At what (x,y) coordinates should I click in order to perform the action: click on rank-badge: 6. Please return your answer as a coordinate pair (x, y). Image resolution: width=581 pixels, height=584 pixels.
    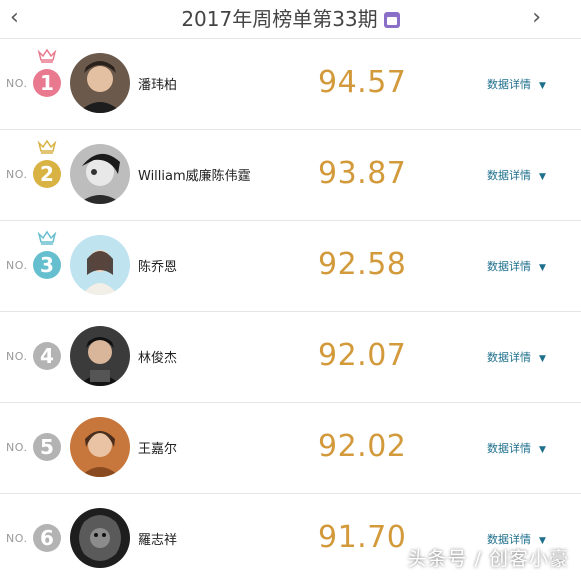
    Looking at the image, I should click on (47, 538).